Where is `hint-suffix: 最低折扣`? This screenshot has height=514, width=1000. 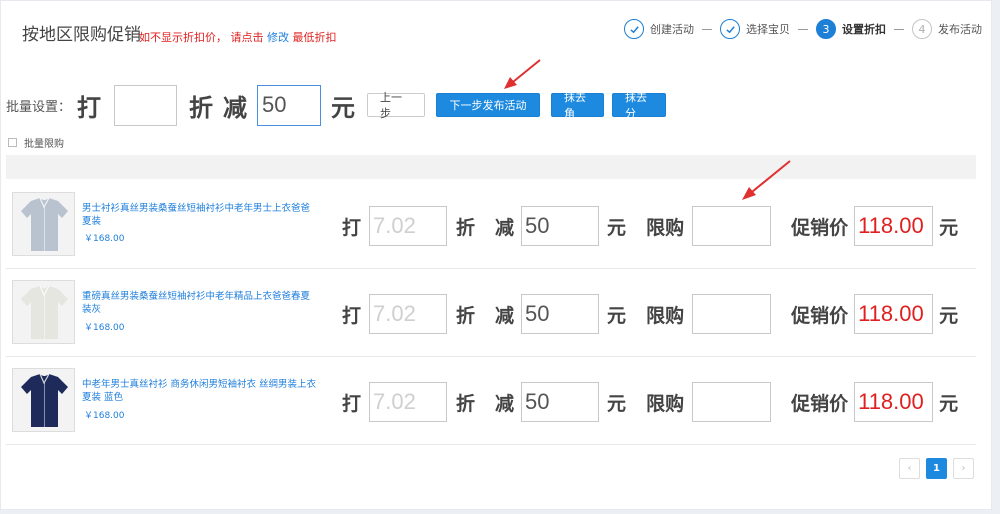 hint-suffix: 最低折扣 is located at coordinates (313, 37).